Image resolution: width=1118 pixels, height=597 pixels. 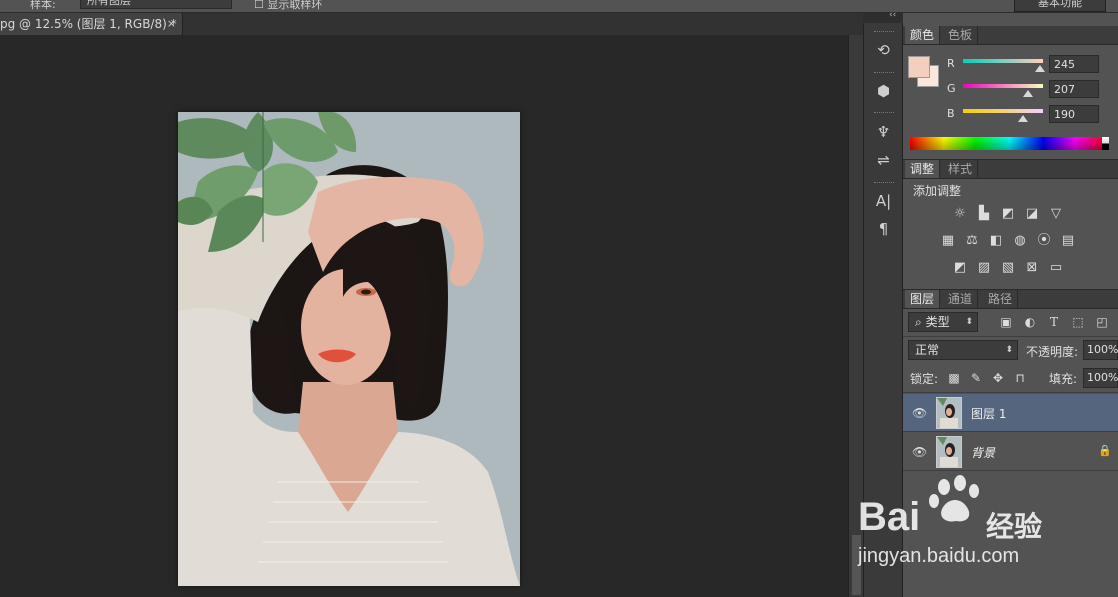 I want to click on hue-saturation-icon: ▦, so click(x=948, y=241).